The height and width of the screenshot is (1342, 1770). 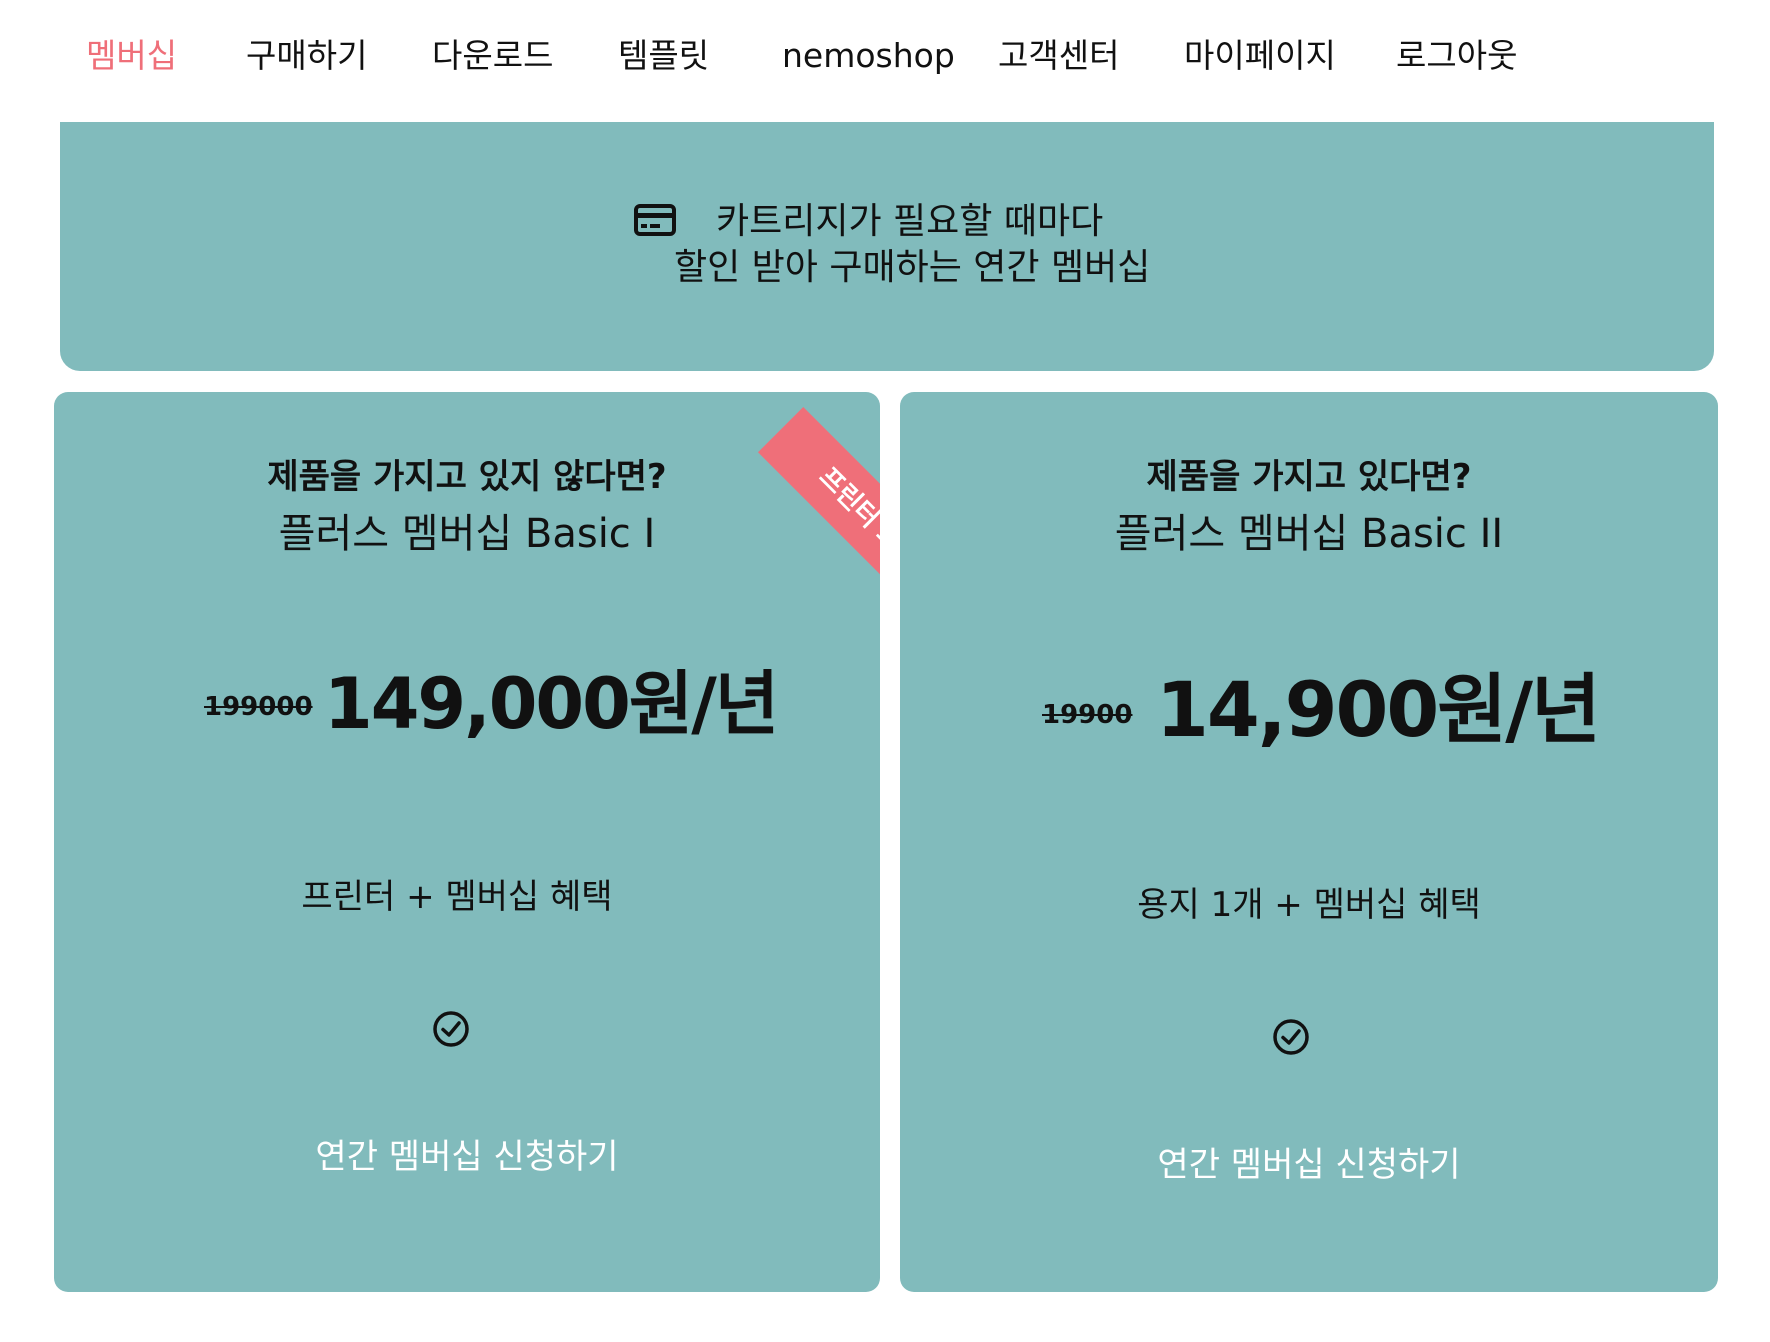 What do you see at coordinates (1309, 534) in the screenshot?
I see `plan-title: 플러스 멤버십 Basic II` at bounding box center [1309, 534].